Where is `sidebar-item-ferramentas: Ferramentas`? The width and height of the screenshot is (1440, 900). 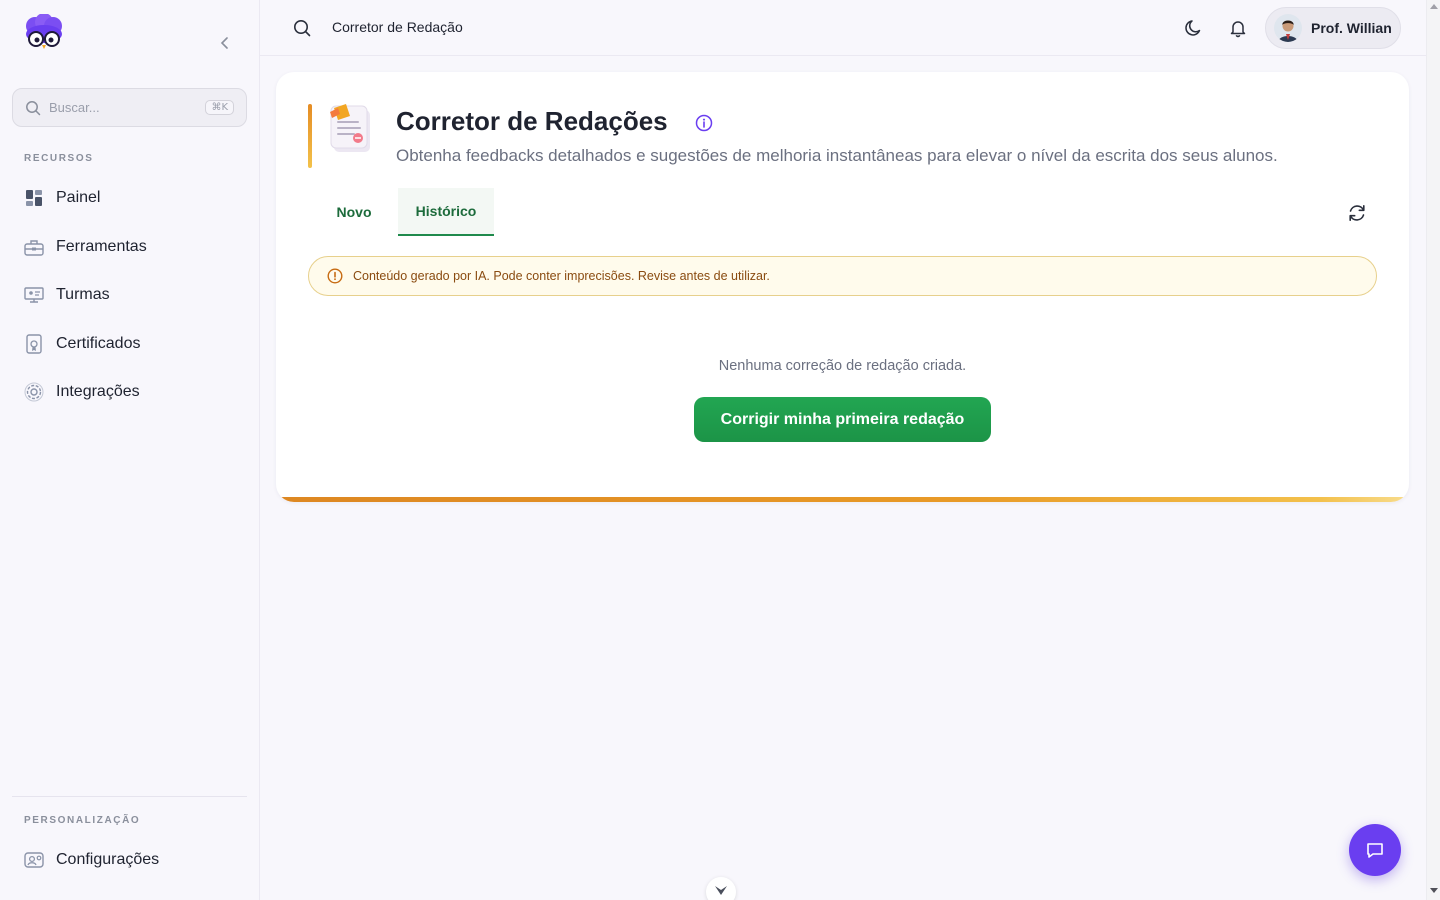
sidebar-item-ferramentas: Ferramentas is located at coordinates (130, 247).